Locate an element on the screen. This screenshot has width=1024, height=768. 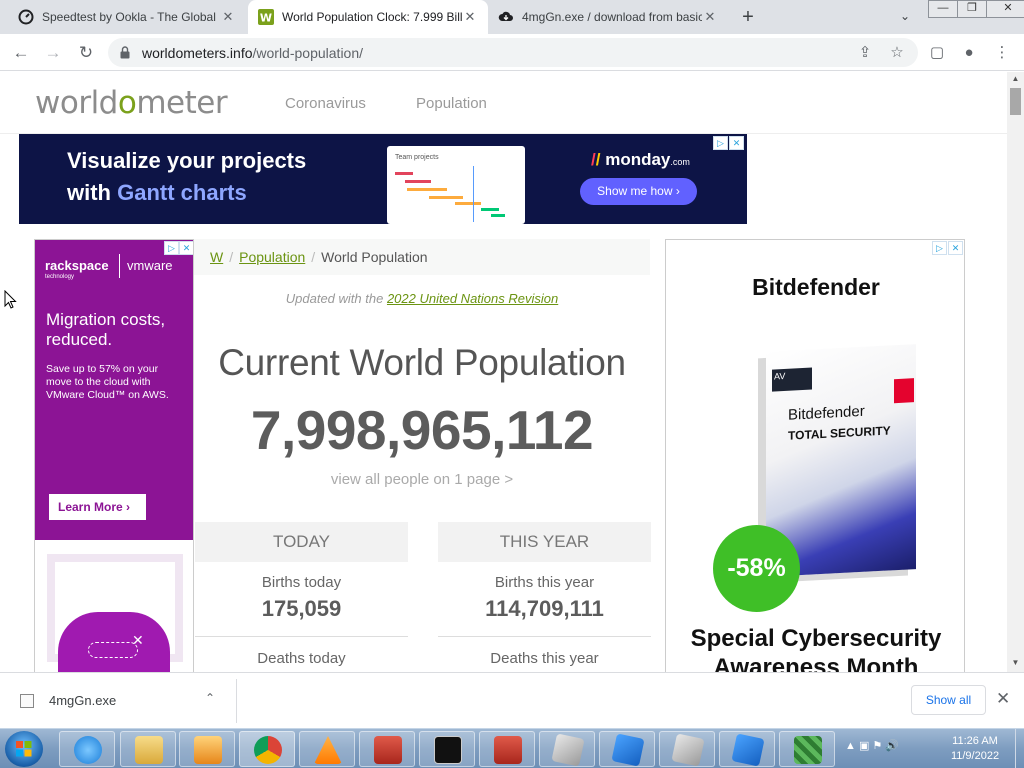
show-me-how-button: Show me how › is located at coordinates (638, 191).